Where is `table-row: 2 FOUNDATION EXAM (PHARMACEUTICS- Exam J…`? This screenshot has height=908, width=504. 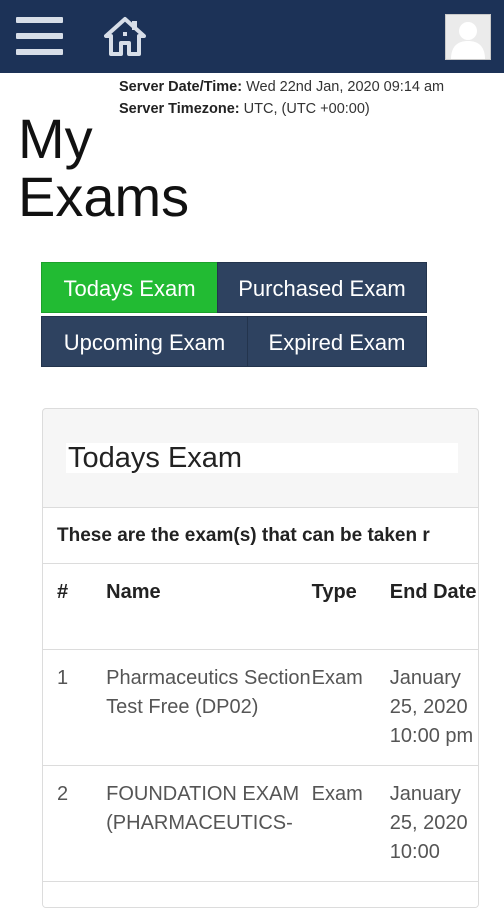 table-row: 2 FOUNDATION EXAM (PHARMACEUTICS- Exam J… is located at coordinates (260, 823).